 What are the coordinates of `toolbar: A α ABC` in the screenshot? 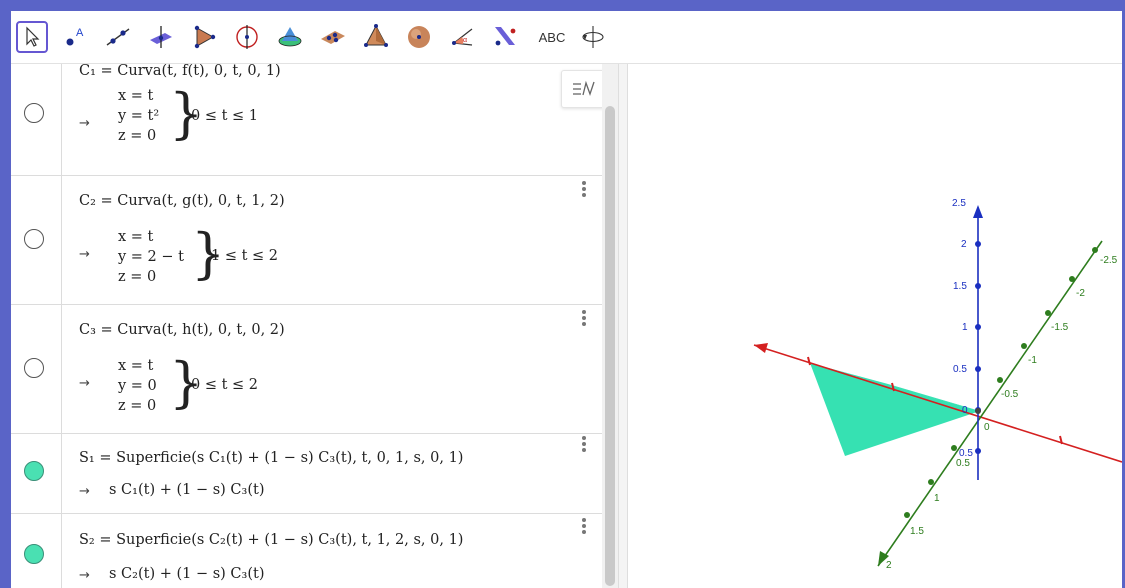 It's located at (566, 37).